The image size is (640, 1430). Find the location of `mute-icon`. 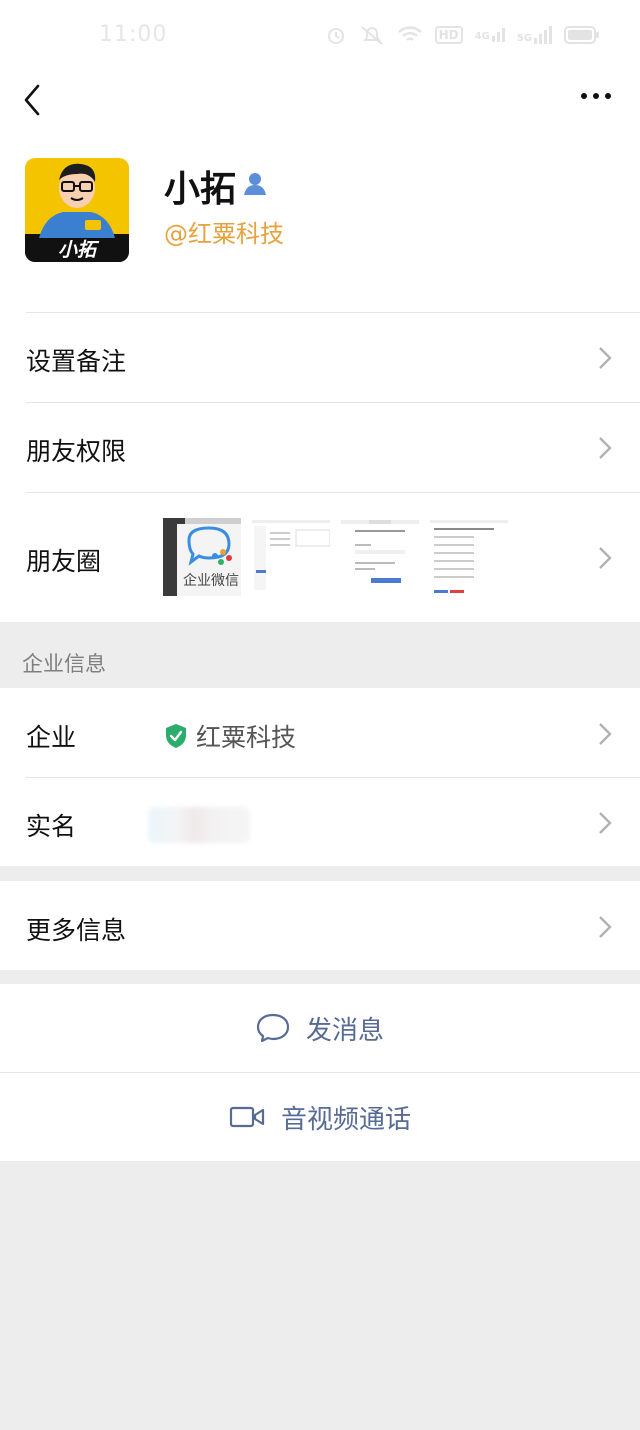

mute-icon is located at coordinates (371, 35).